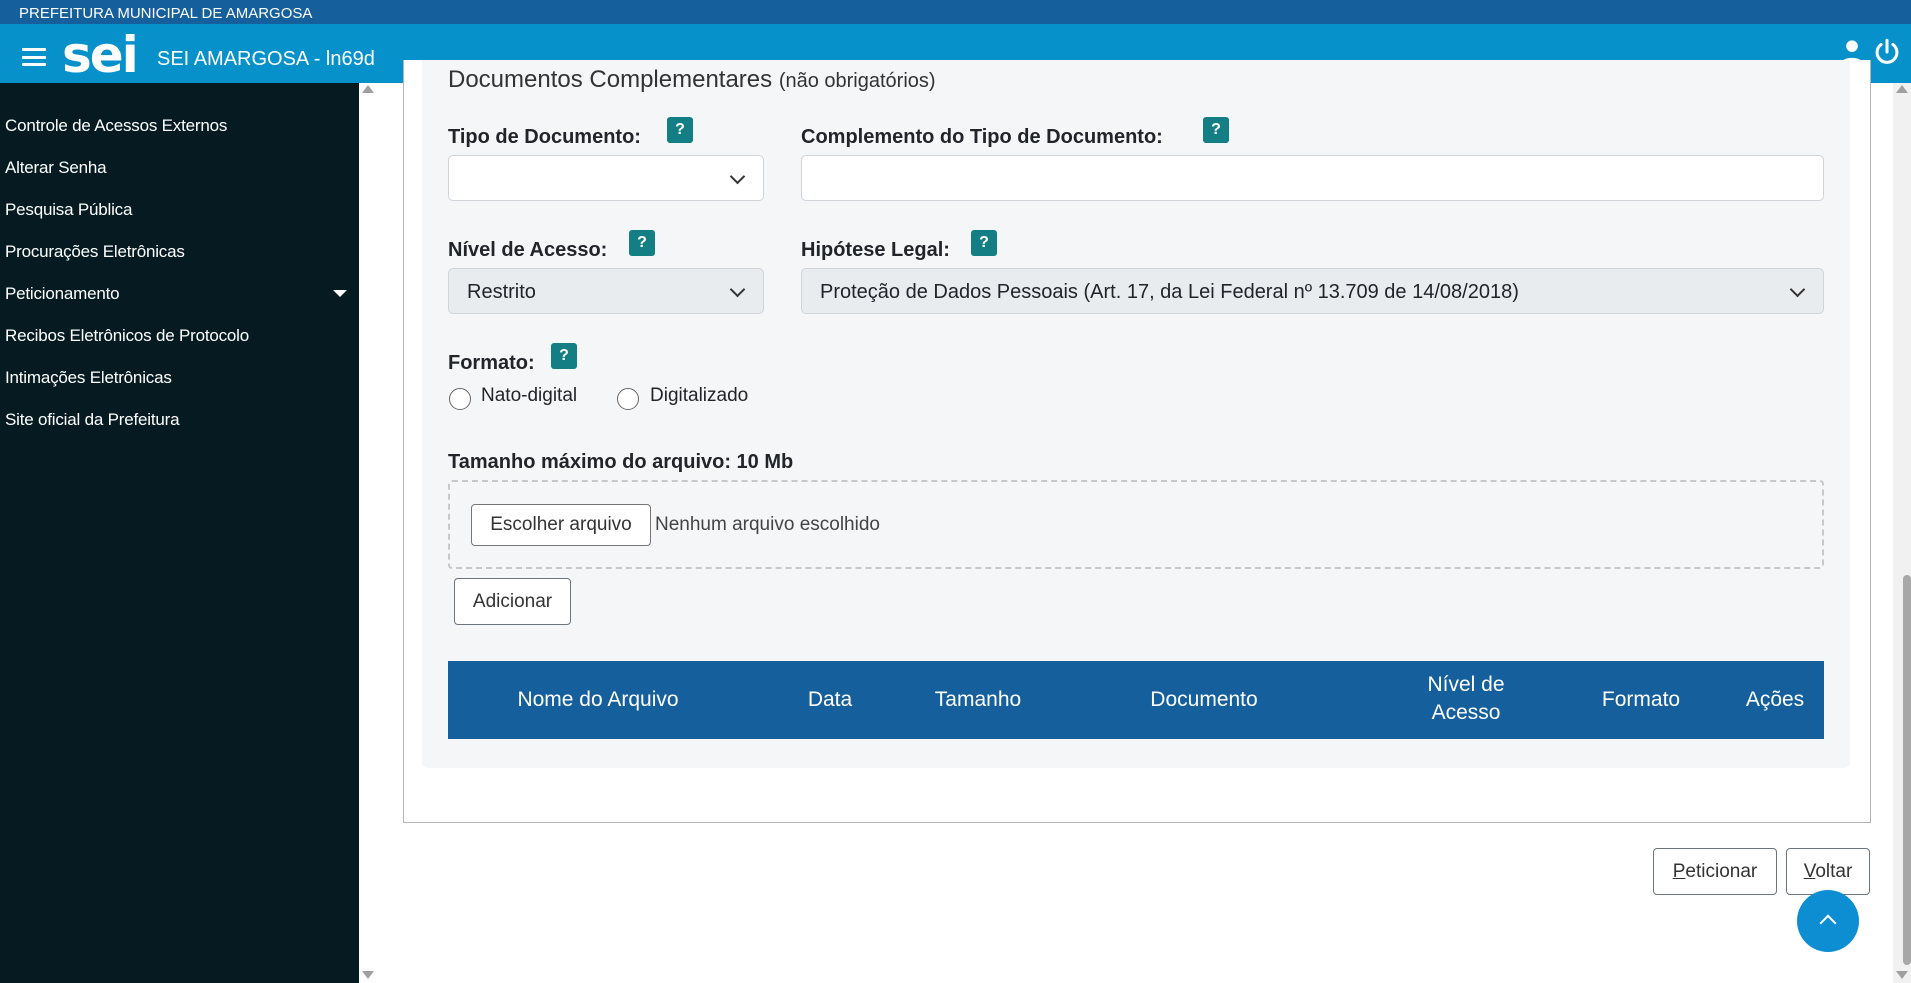  I want to click on scrollbar-thumb, so click(1907, 770).